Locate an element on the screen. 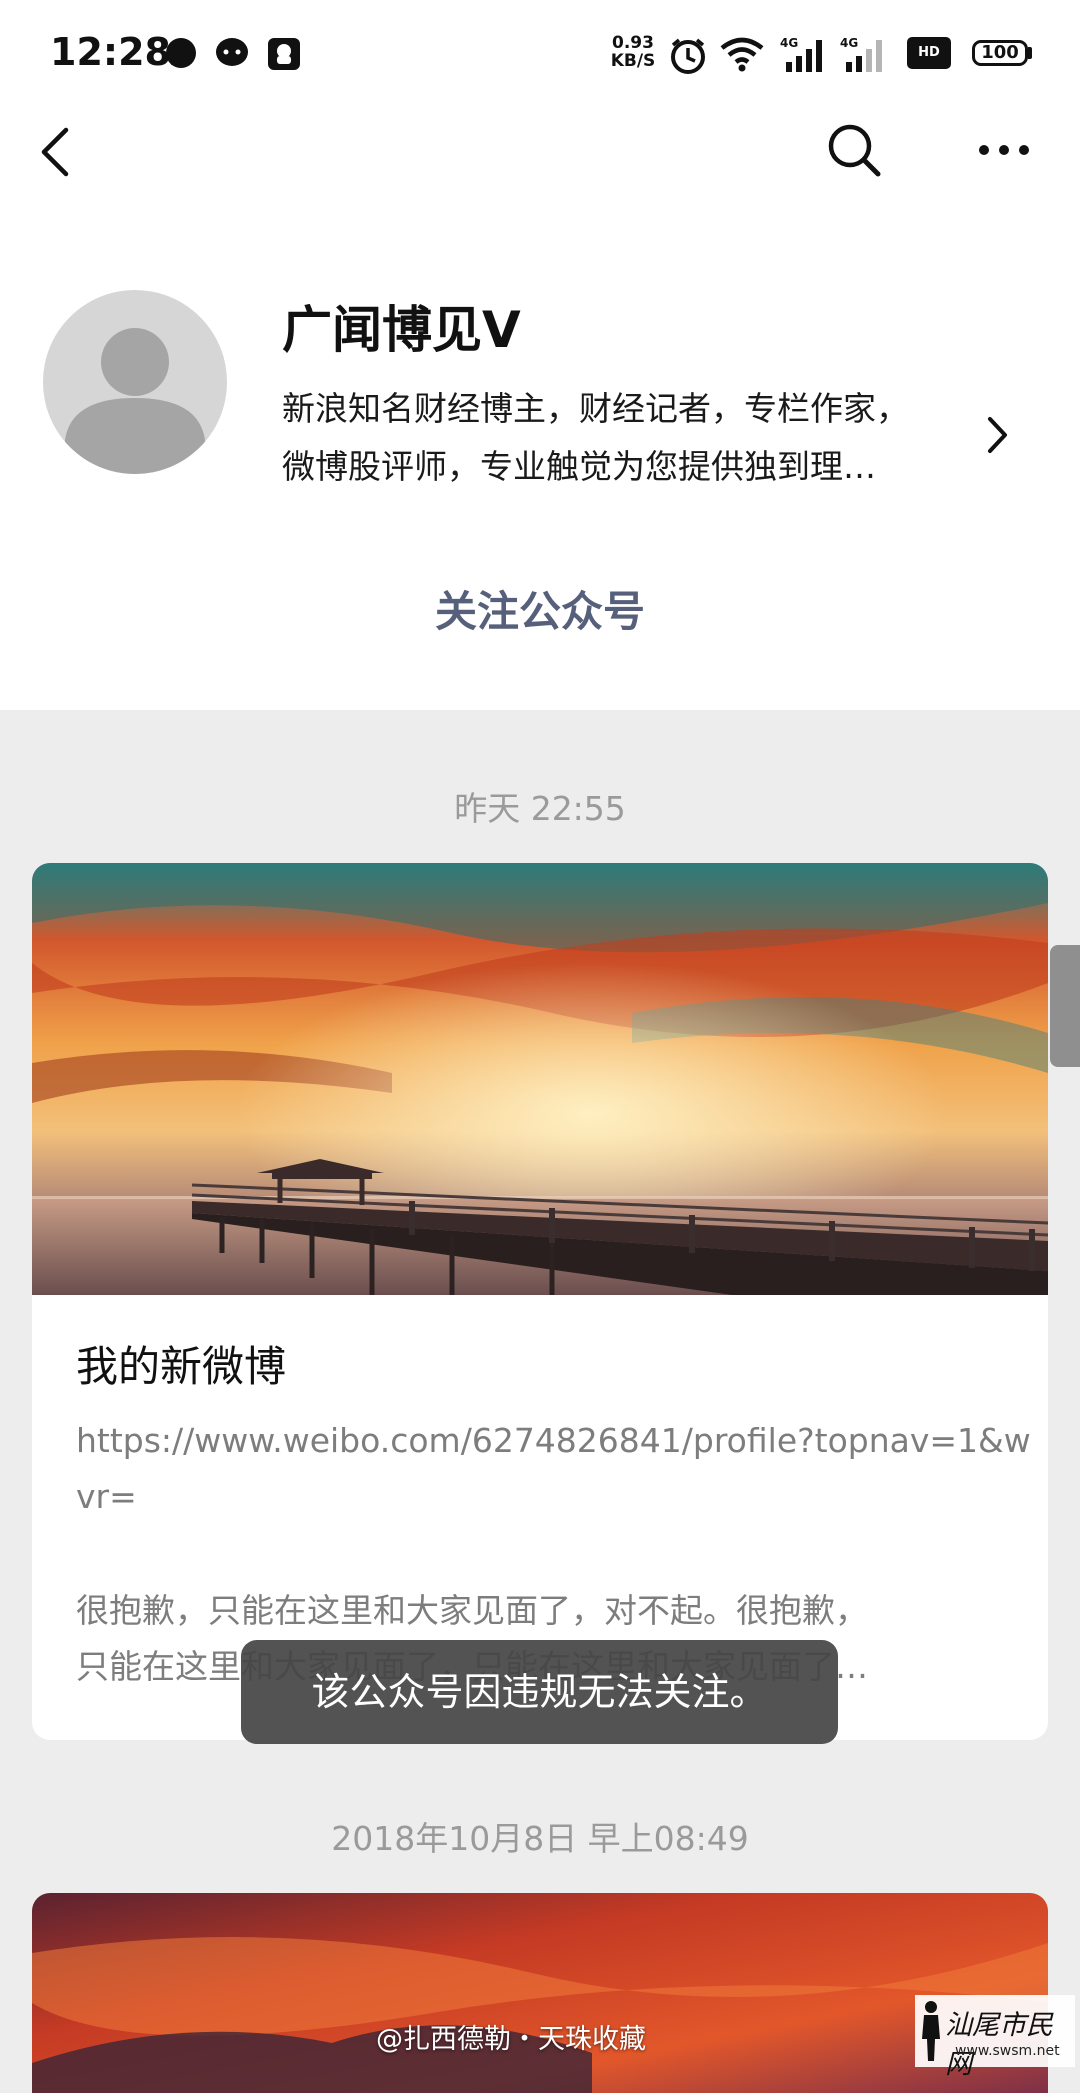 The height and width of the screenshot is (2093, 1080). message-timestamp: 昨天 22:55 is located at coordinates (540, 808).